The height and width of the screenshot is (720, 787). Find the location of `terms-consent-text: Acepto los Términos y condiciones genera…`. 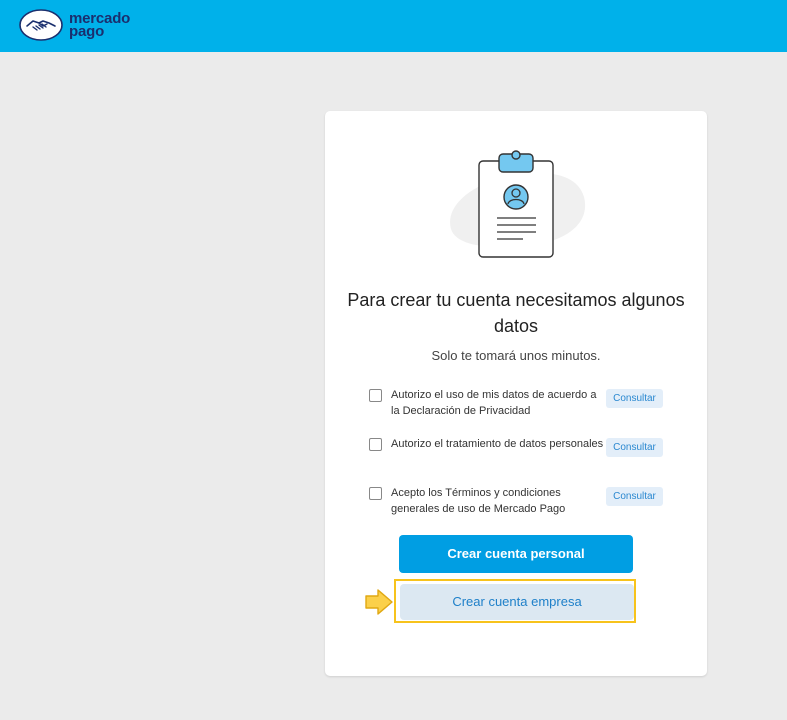

terms-consent-text: Acepto los Términos y condiciones genera… is located at coordinates (478, 501).